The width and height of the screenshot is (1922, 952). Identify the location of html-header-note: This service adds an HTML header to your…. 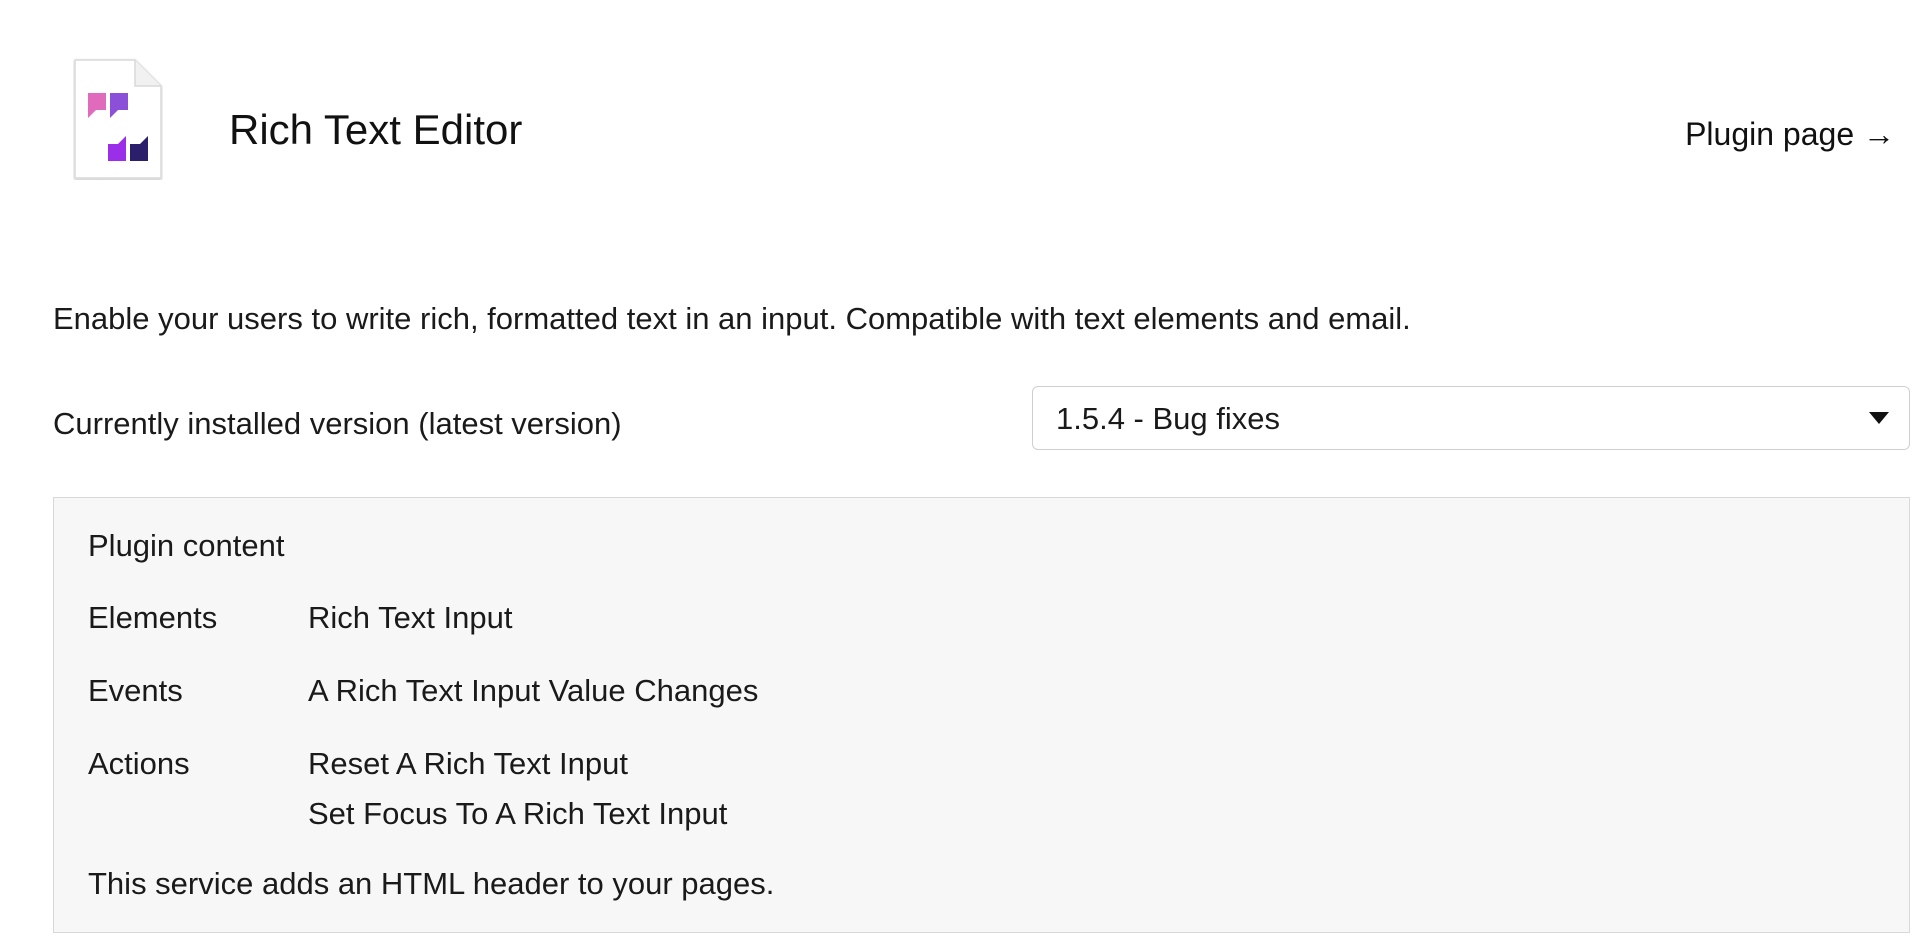
(431, 883).